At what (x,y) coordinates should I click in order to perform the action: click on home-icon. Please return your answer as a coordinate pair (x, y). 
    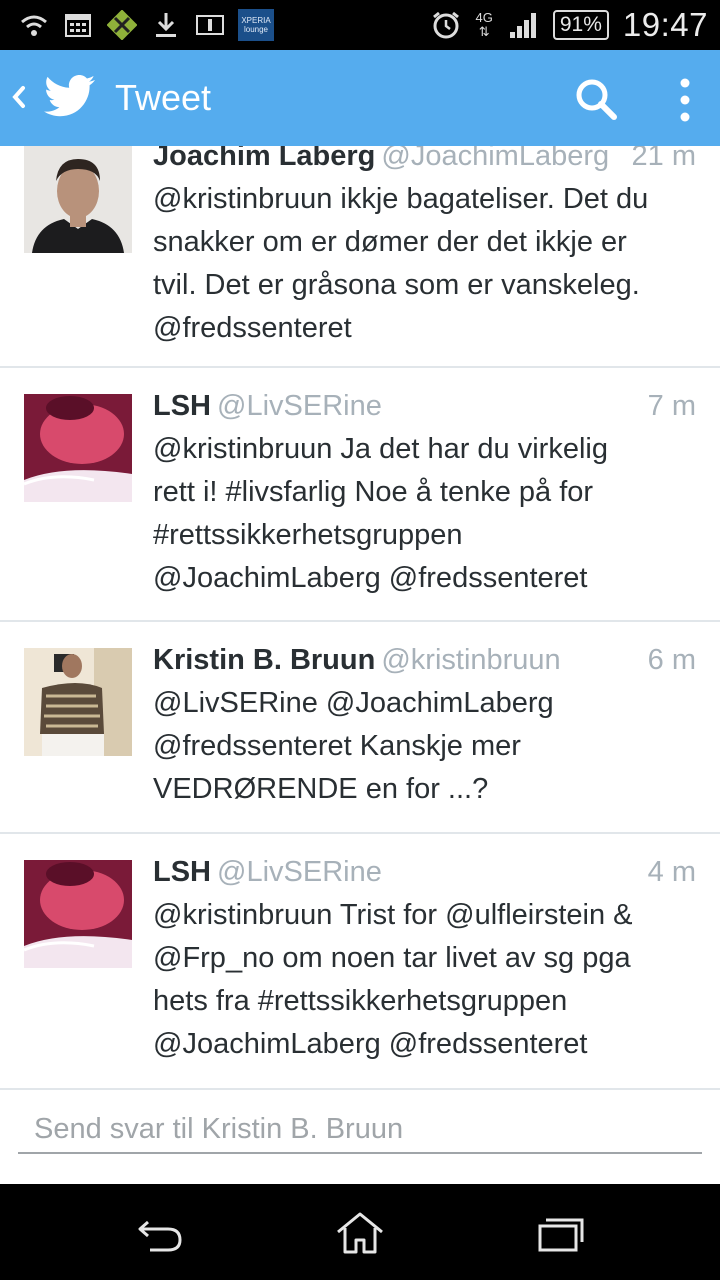
    Looking at the image, I should click on (360, 1233).